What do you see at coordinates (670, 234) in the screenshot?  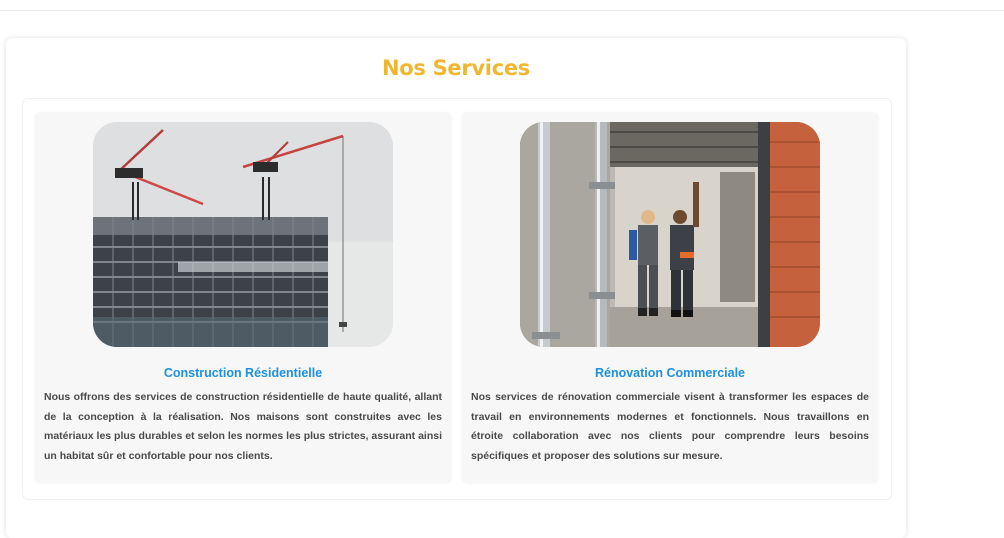 I see `service-image-renovation` at bounding box center [670, 234].